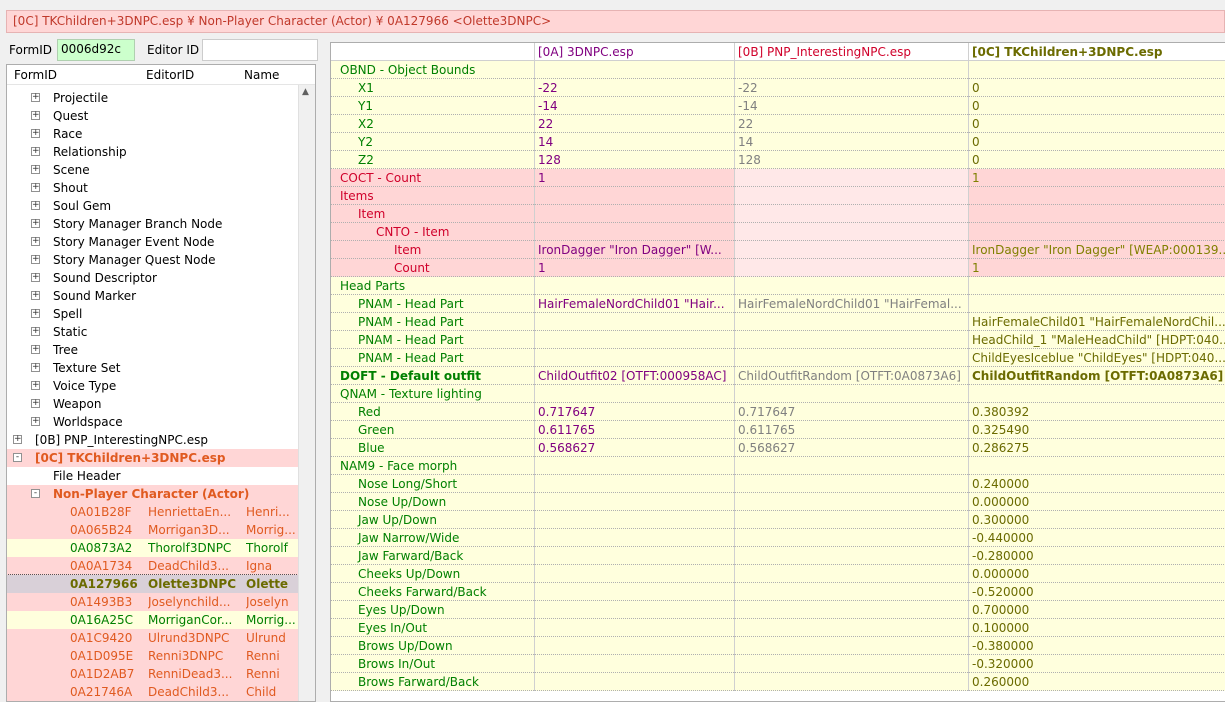 This screenshot has height=702, width=1225. Describe the element at coordinates (778, 106) in the screenshot. I see `grid-row: Y1 -14 -14 0` at that location.